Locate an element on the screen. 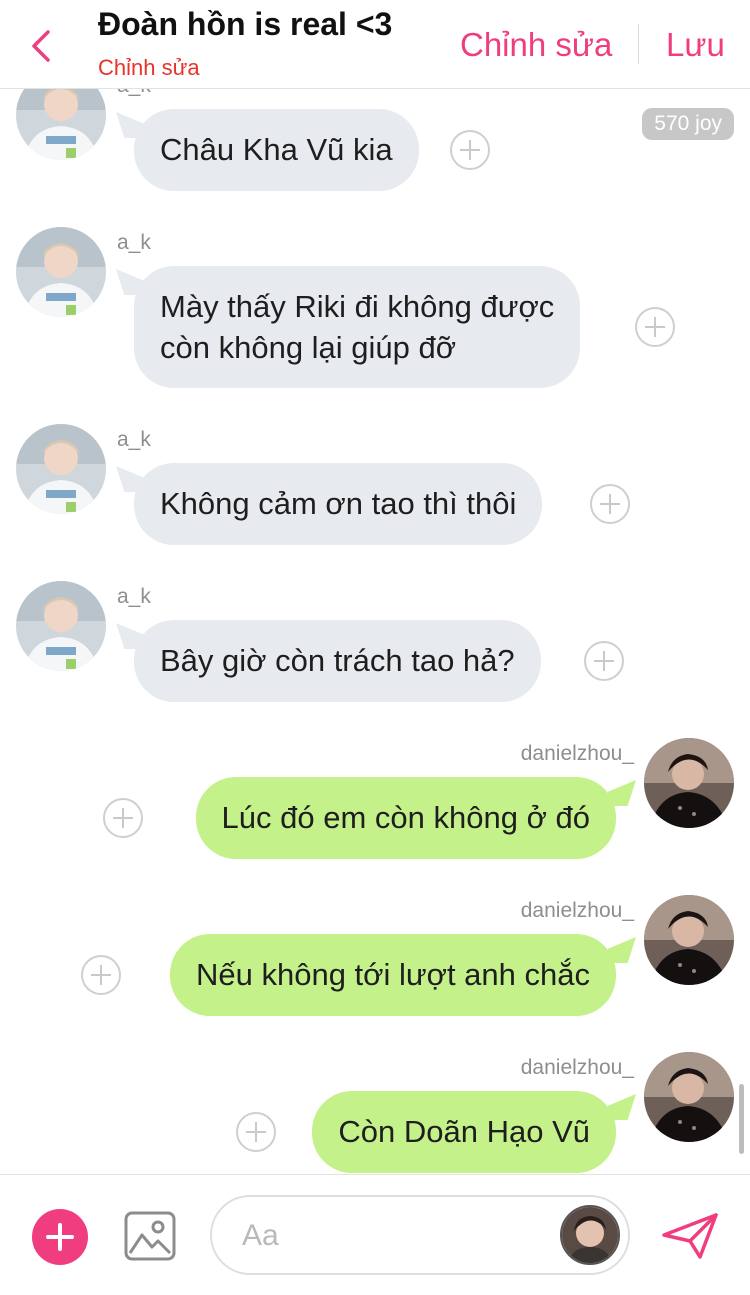  message-input is located at coordinates (392, 1236).